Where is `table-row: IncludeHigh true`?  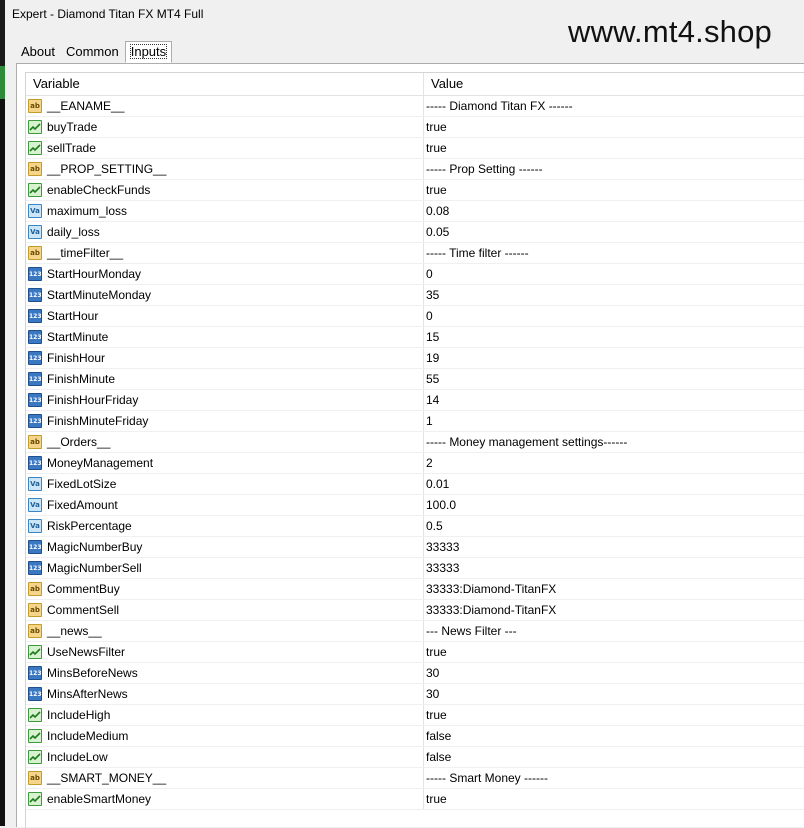 table-row: IncludeHigh true is located at coordinates (415, 715).